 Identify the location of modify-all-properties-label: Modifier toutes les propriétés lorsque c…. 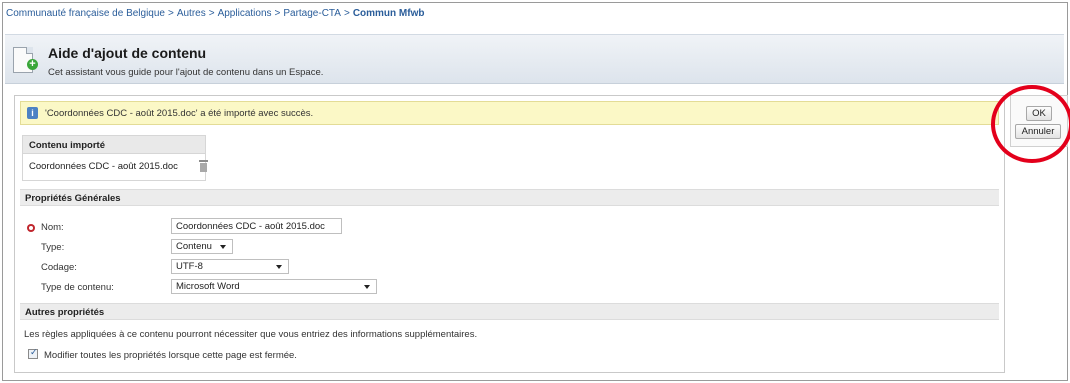
(170, 355).